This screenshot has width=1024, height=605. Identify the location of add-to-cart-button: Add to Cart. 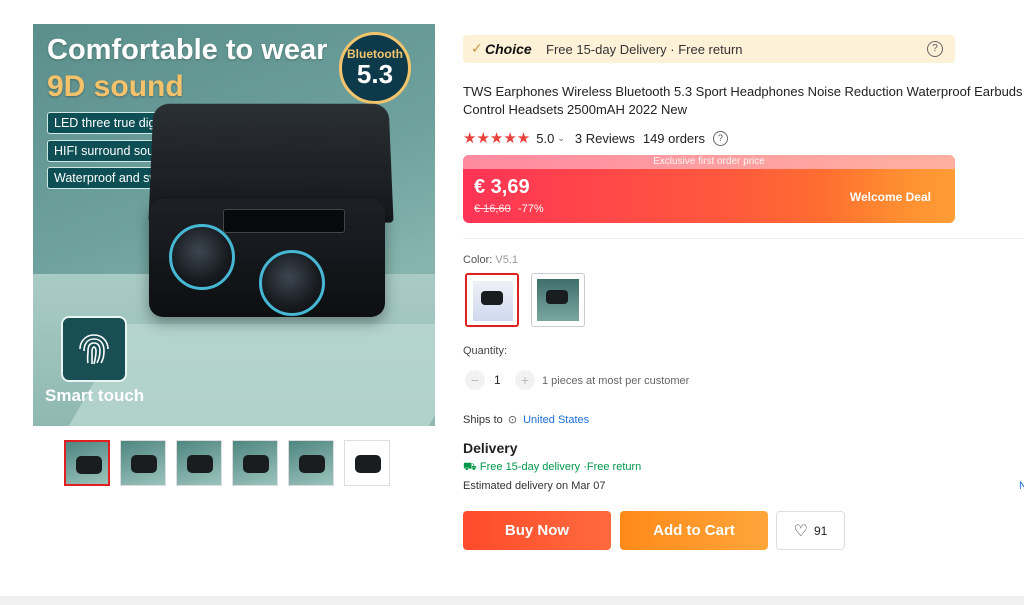
(694, 530).